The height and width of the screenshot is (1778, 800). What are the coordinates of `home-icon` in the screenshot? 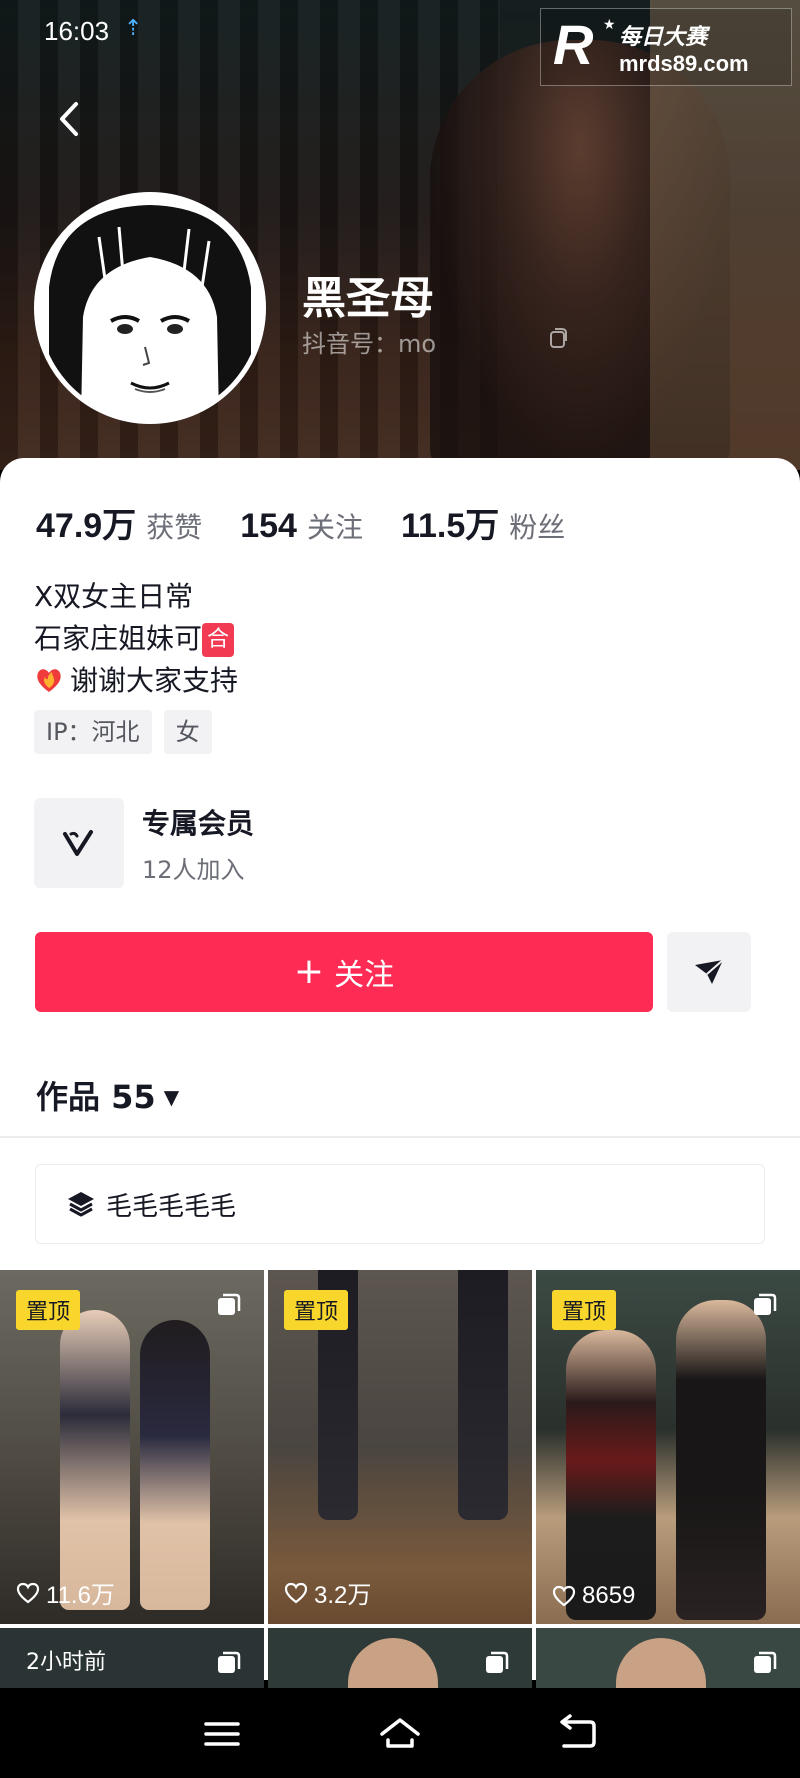 It's located at (400, 1733).